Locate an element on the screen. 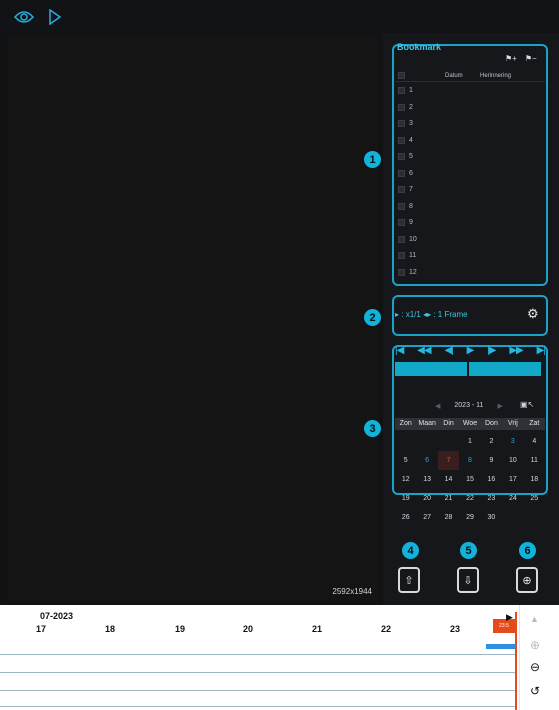 The height and width of the screenshot is (710, 559). recording-segment is located at coordinates (501, 646).